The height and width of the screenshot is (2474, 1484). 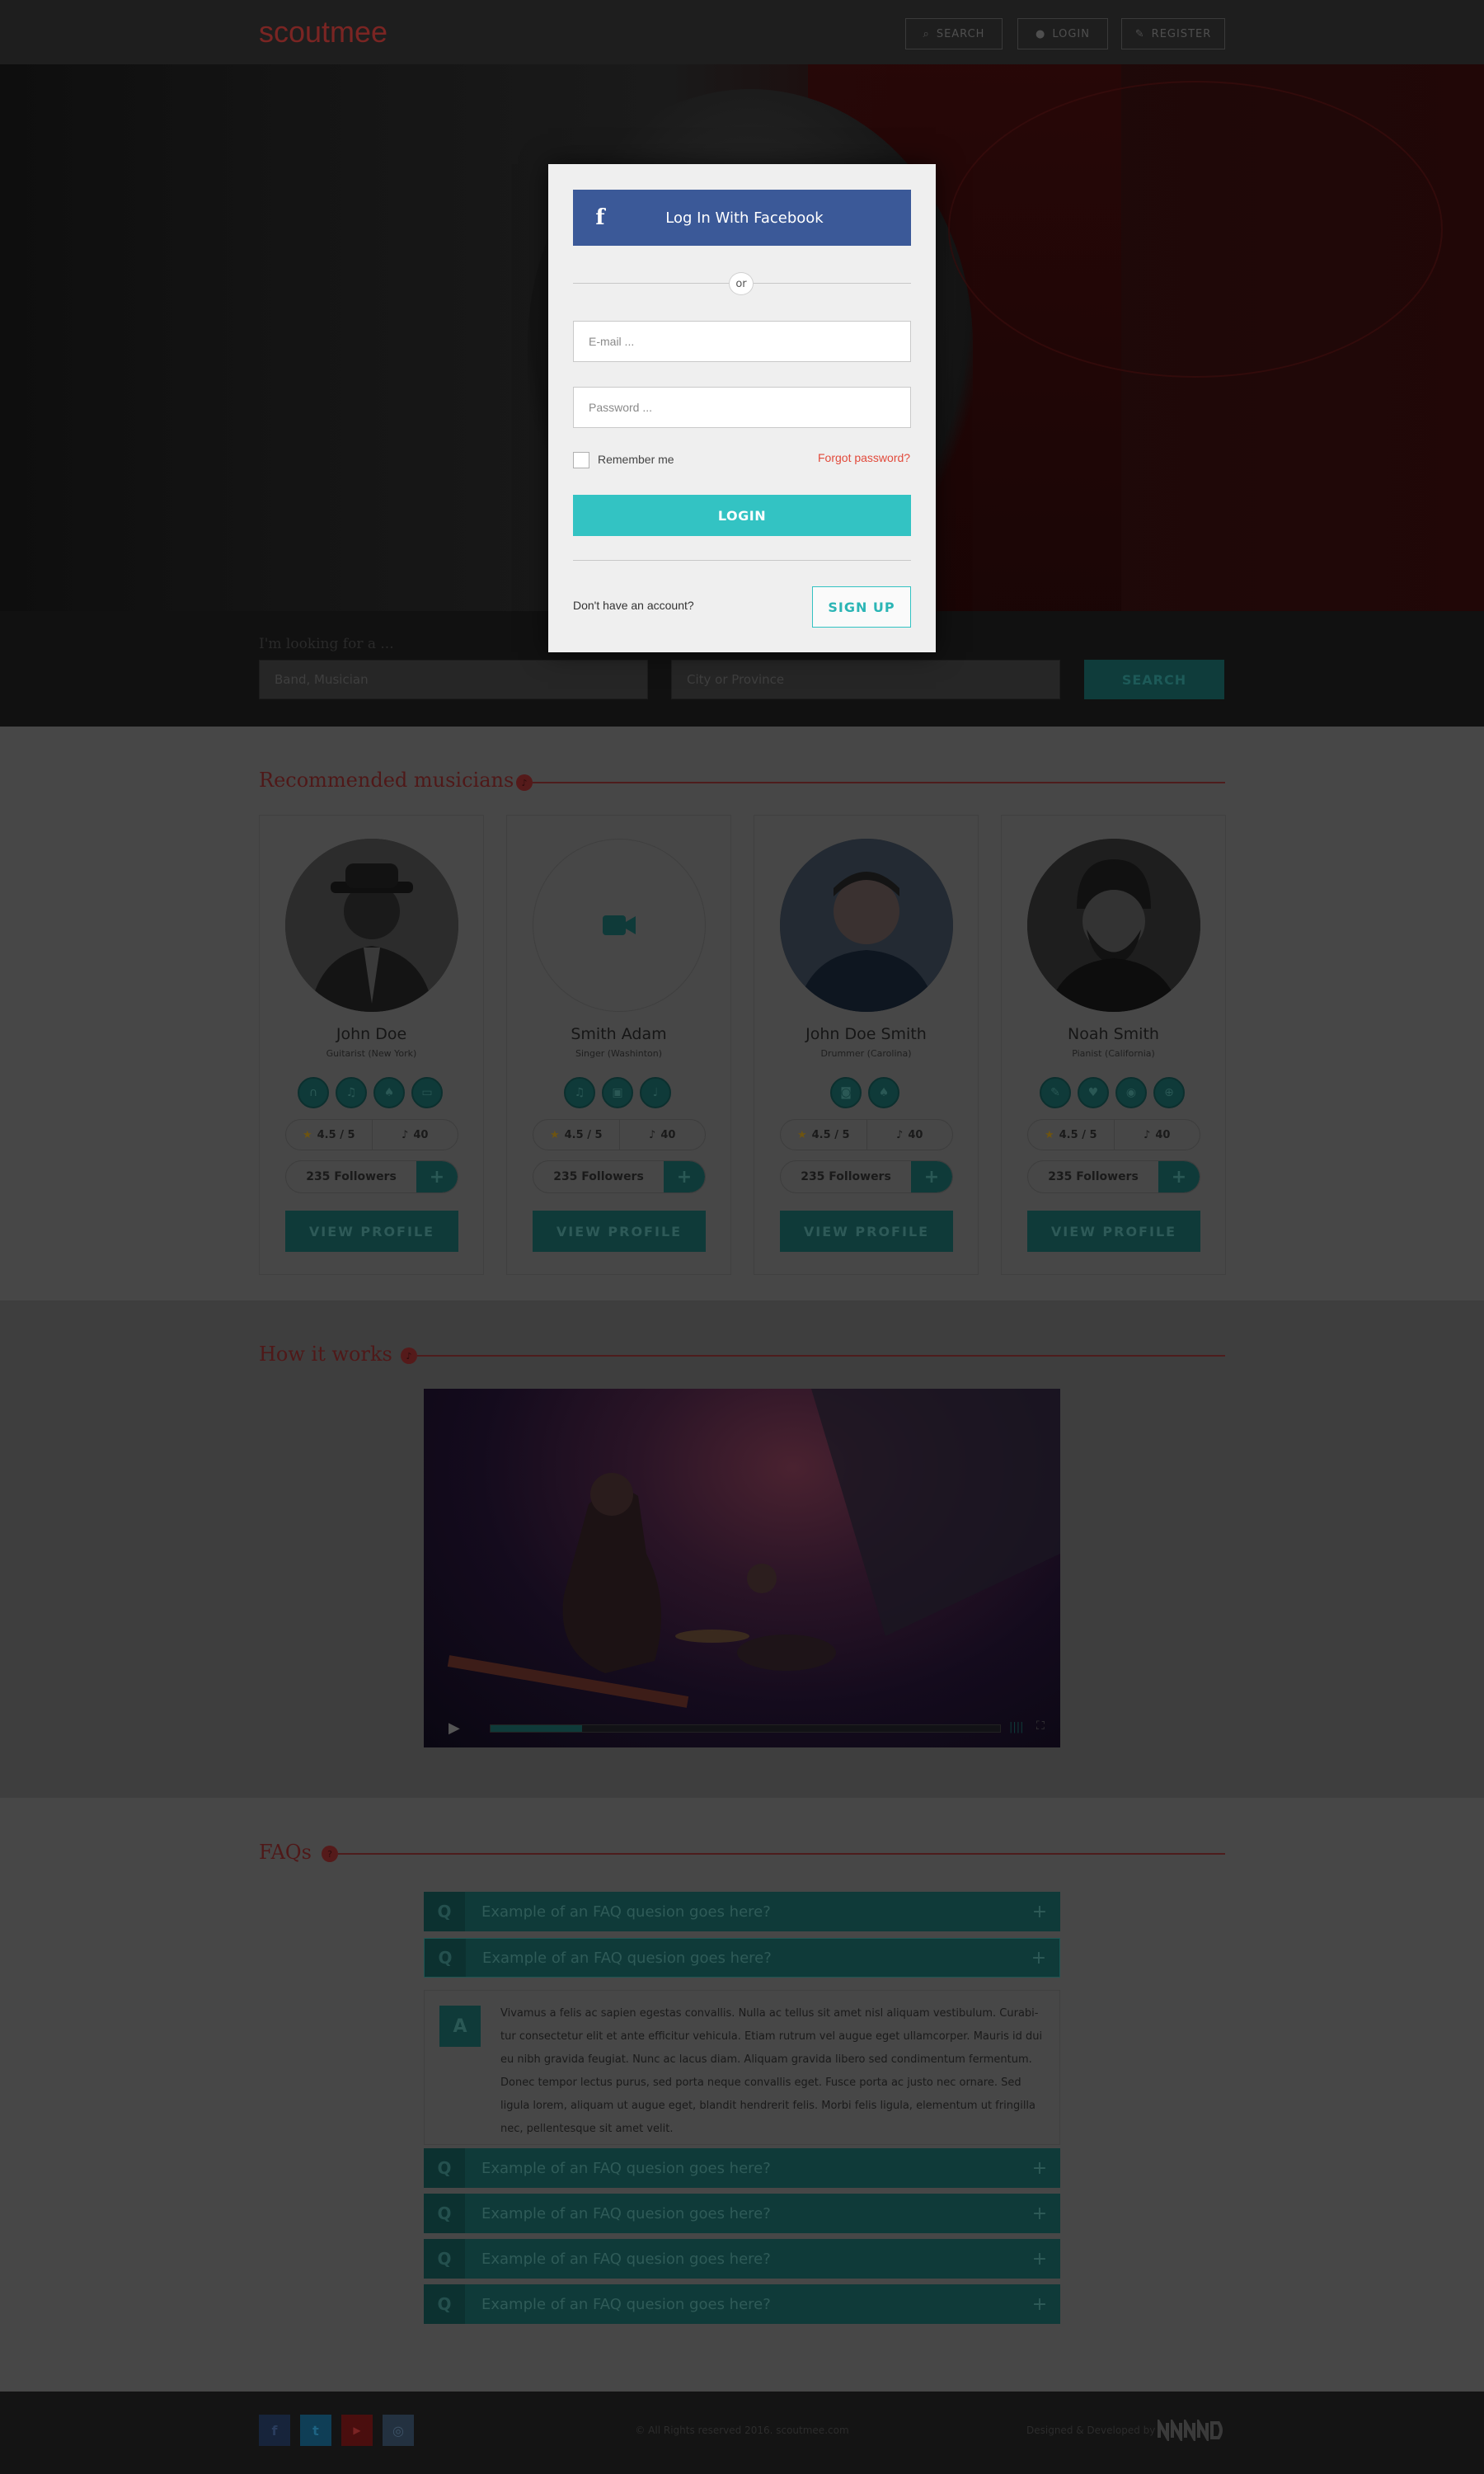 I want to click on record-icon: ◉, so click(x=1131, y=1092).